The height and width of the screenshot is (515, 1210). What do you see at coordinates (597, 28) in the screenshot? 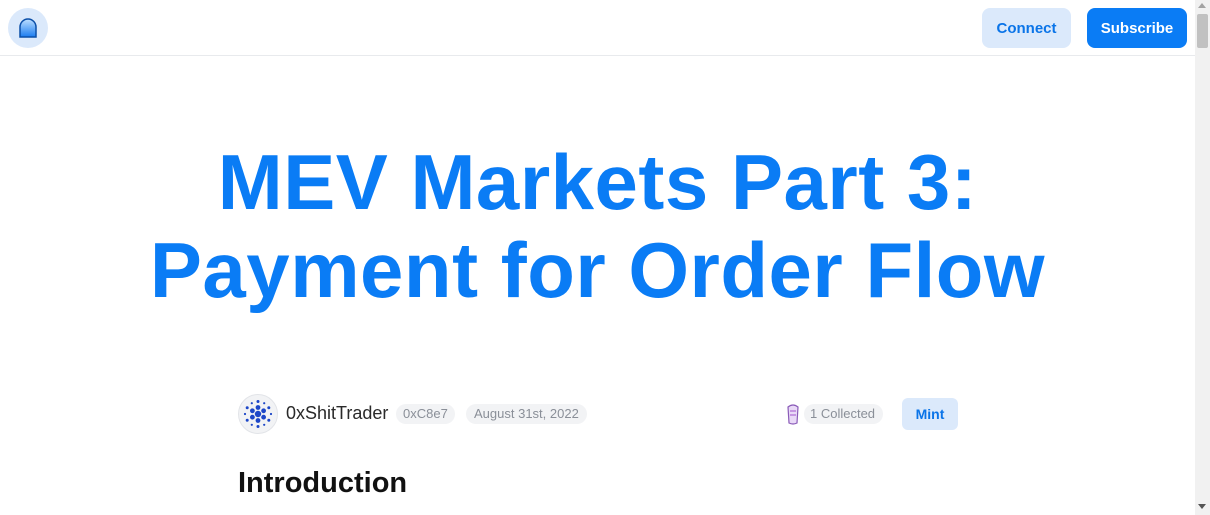
I see `top-bar: Connect Subscribe` at bounding box center [597, 28].